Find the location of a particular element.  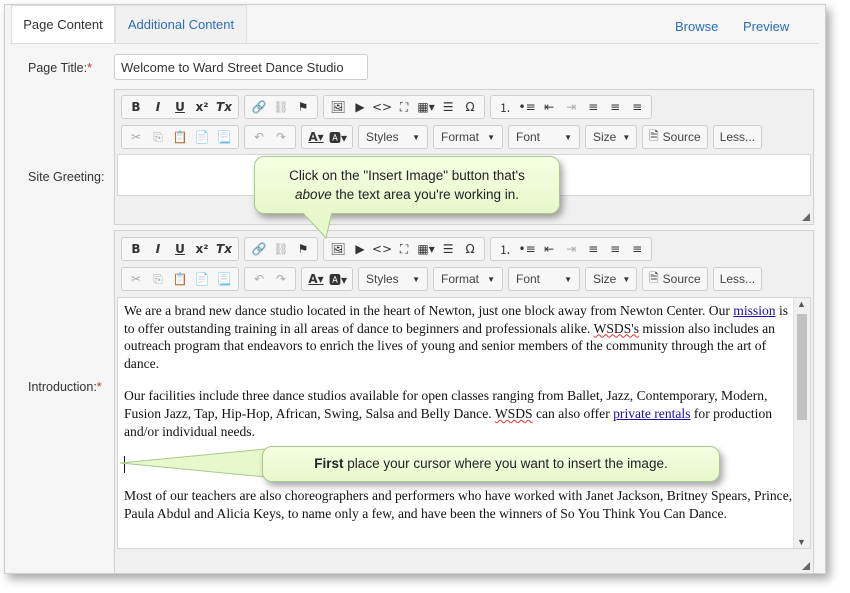

tab-additional-content: Additional Content is located at coordinates (181, 24).